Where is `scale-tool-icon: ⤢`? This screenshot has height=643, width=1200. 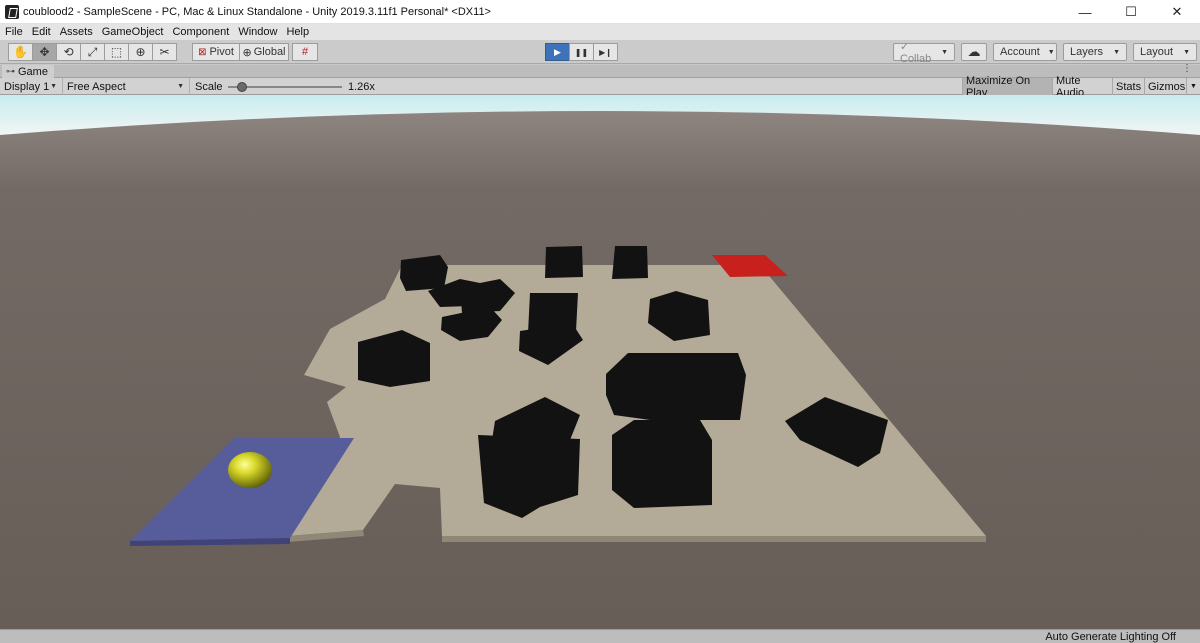 scale-tool-icon: ⤢ is located at coordinates (92, 51).